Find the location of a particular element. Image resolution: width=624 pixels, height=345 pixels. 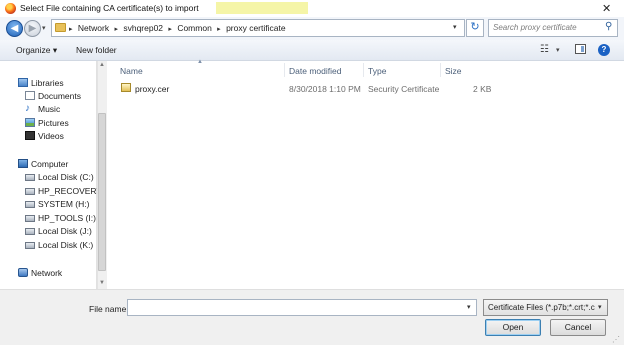

scroll-down-icon: ▼ is located at coordinates (102, 283).